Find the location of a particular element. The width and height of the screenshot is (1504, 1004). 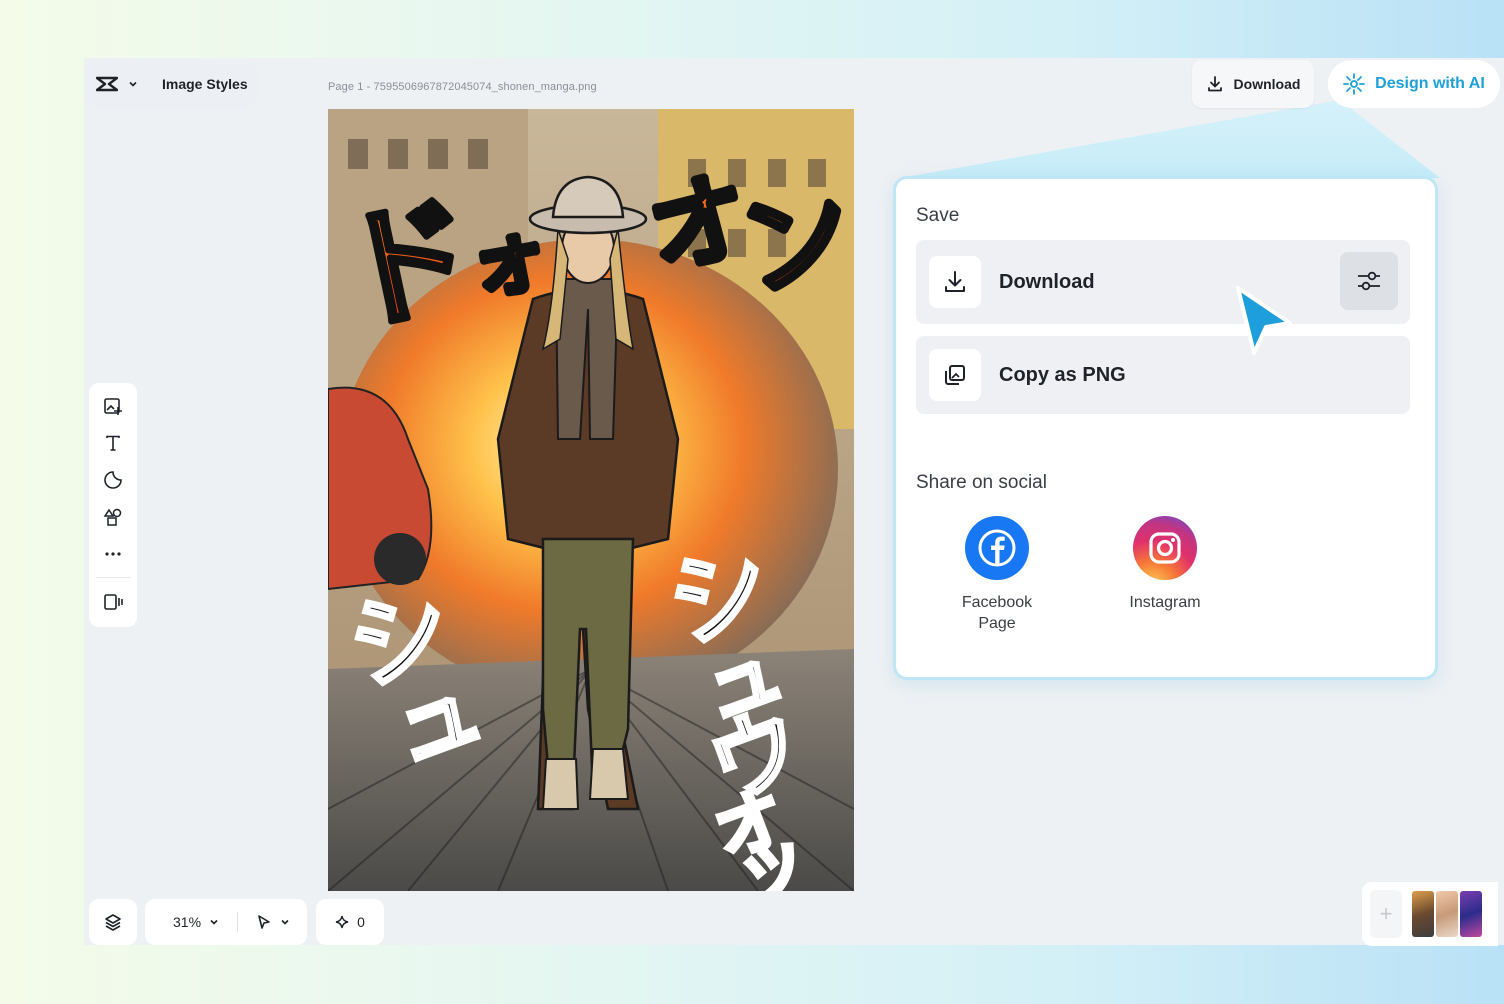

instagram-icon is located at coordinates (1165, 548).